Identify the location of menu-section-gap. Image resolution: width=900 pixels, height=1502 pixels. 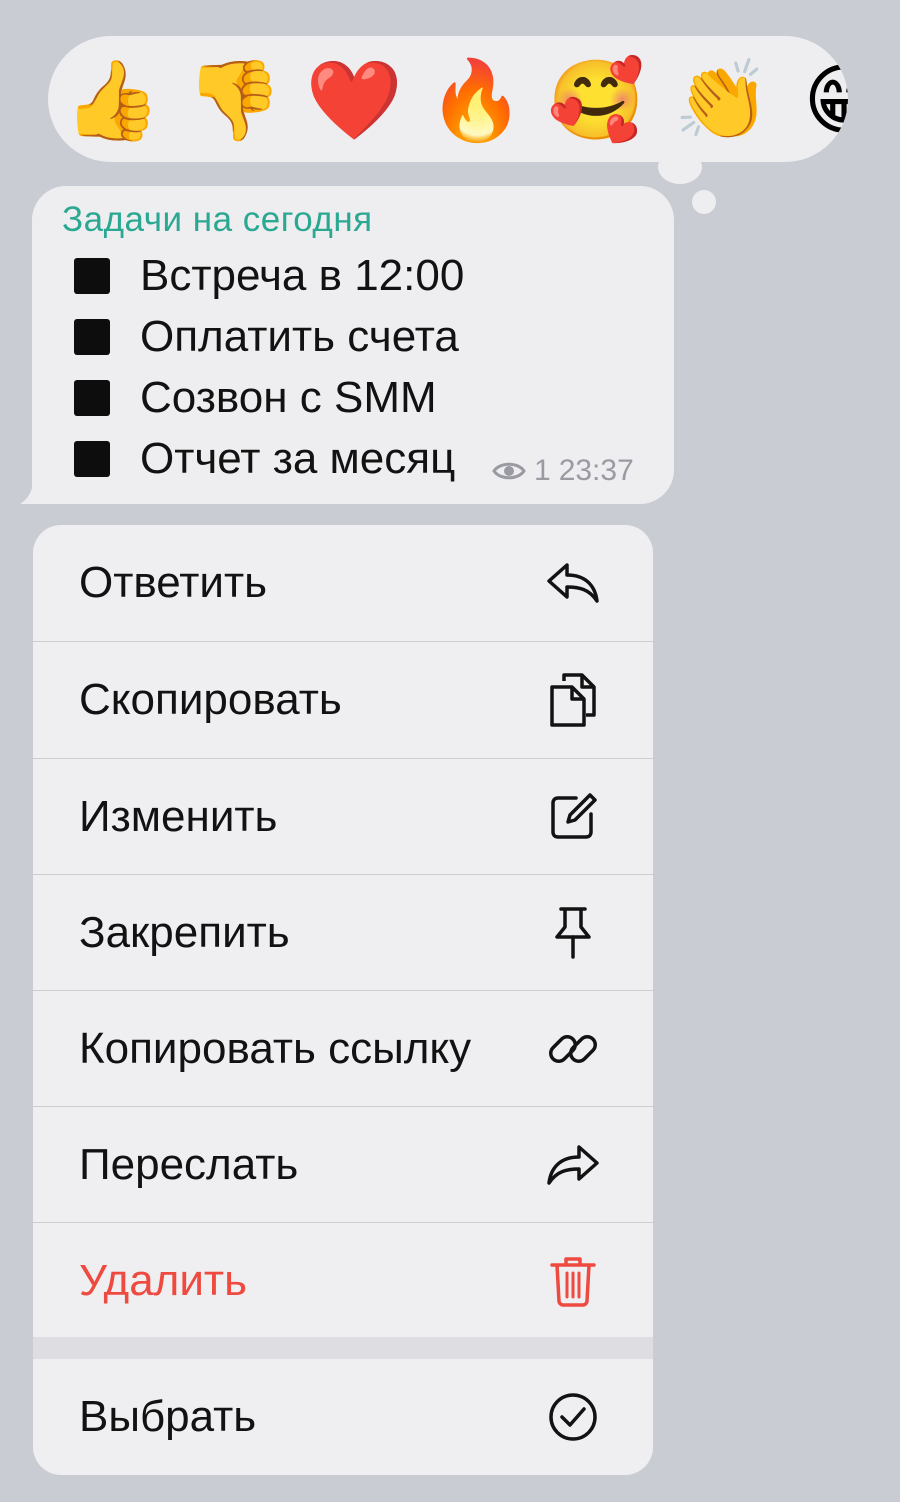
(343, 1348).